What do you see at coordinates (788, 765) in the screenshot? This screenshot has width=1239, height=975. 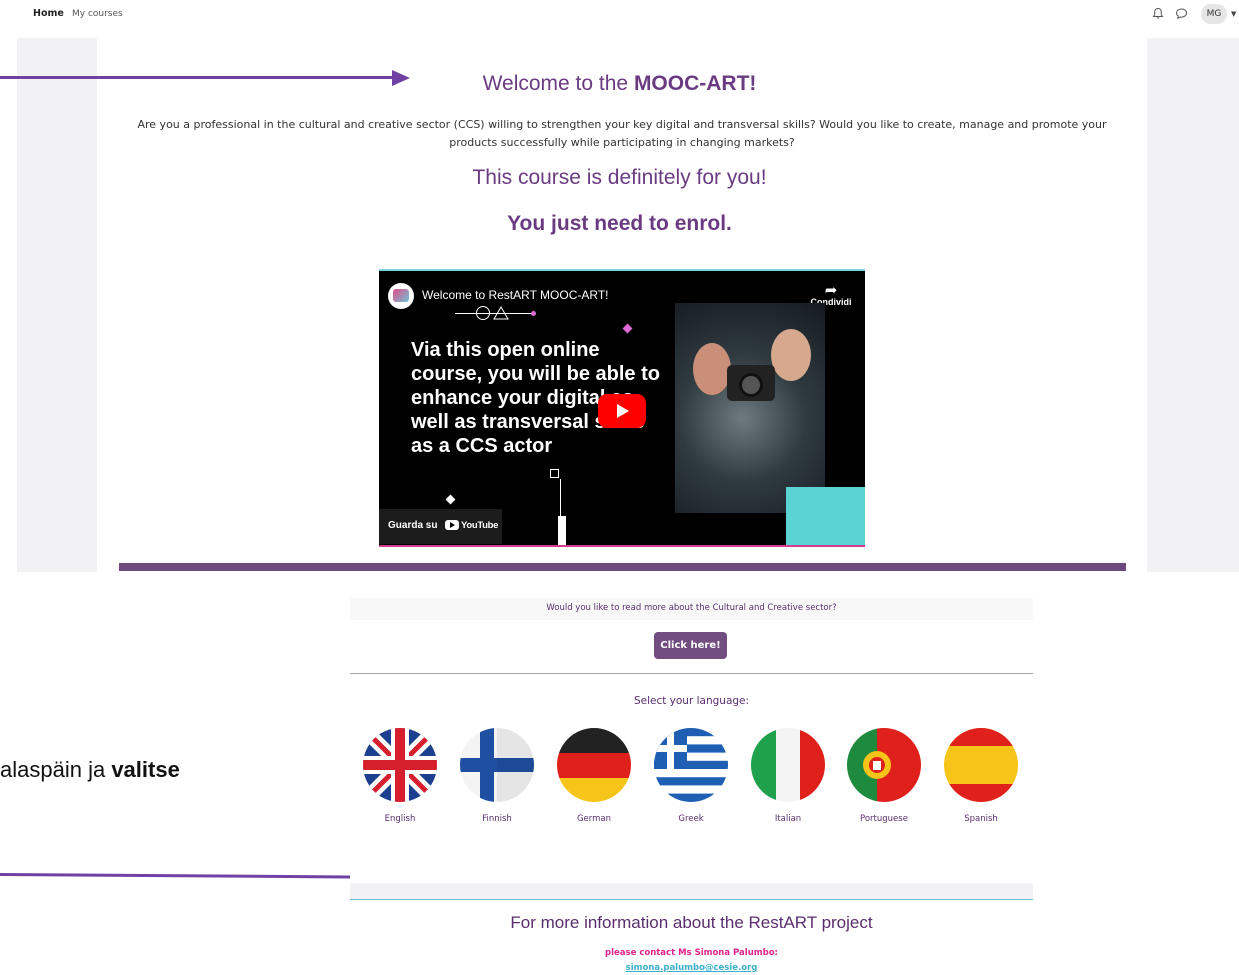 I see `italian-flag-icon` at bounding box center [788, 765].